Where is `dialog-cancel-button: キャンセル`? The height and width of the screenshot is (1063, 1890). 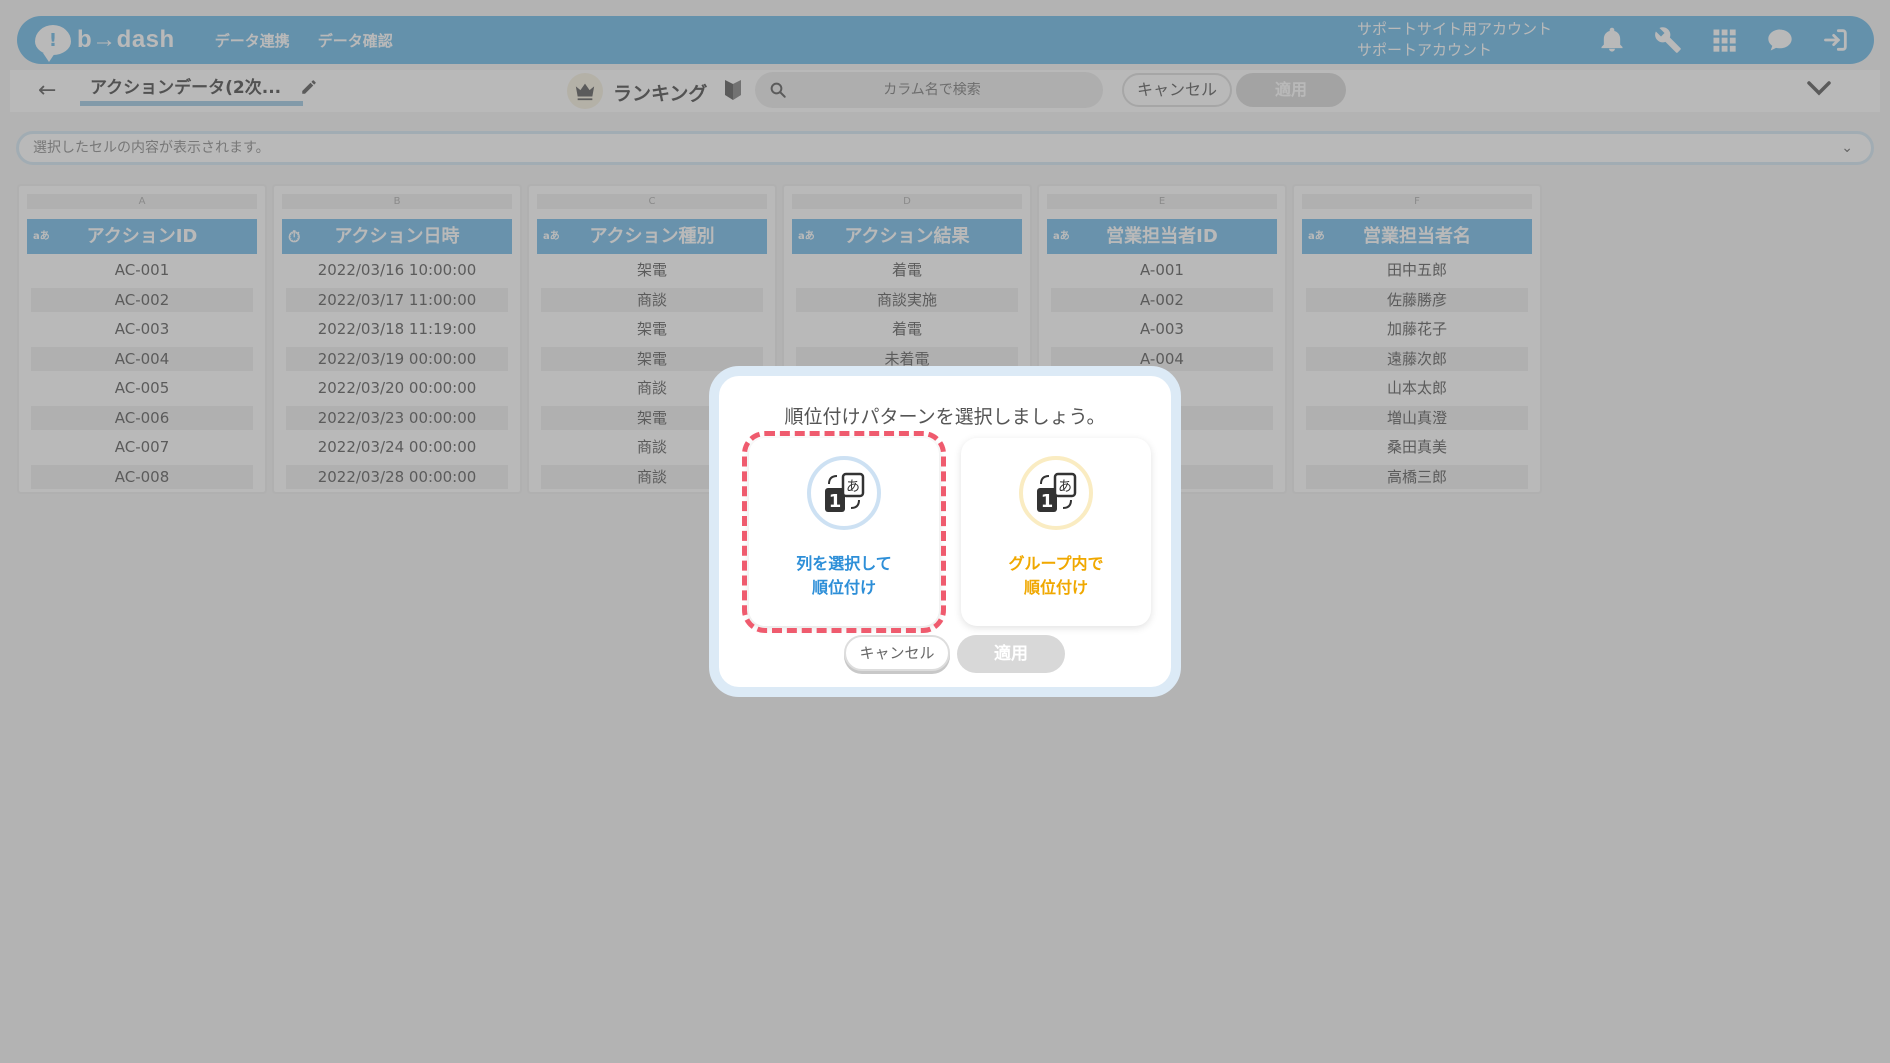 dialog-cancel-button: キャンセル is located at coordinates (897, 653).